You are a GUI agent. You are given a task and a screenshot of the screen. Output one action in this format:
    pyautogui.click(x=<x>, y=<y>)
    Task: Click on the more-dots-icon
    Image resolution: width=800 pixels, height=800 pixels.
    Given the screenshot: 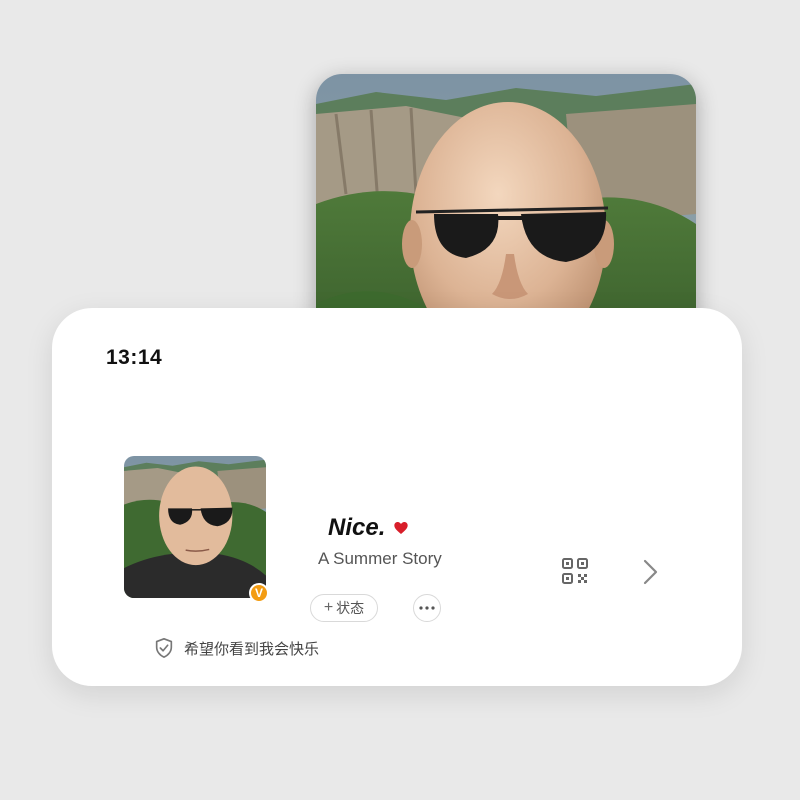 What is the action you would take?
    pyautogui.click(x=427, y=608)
    